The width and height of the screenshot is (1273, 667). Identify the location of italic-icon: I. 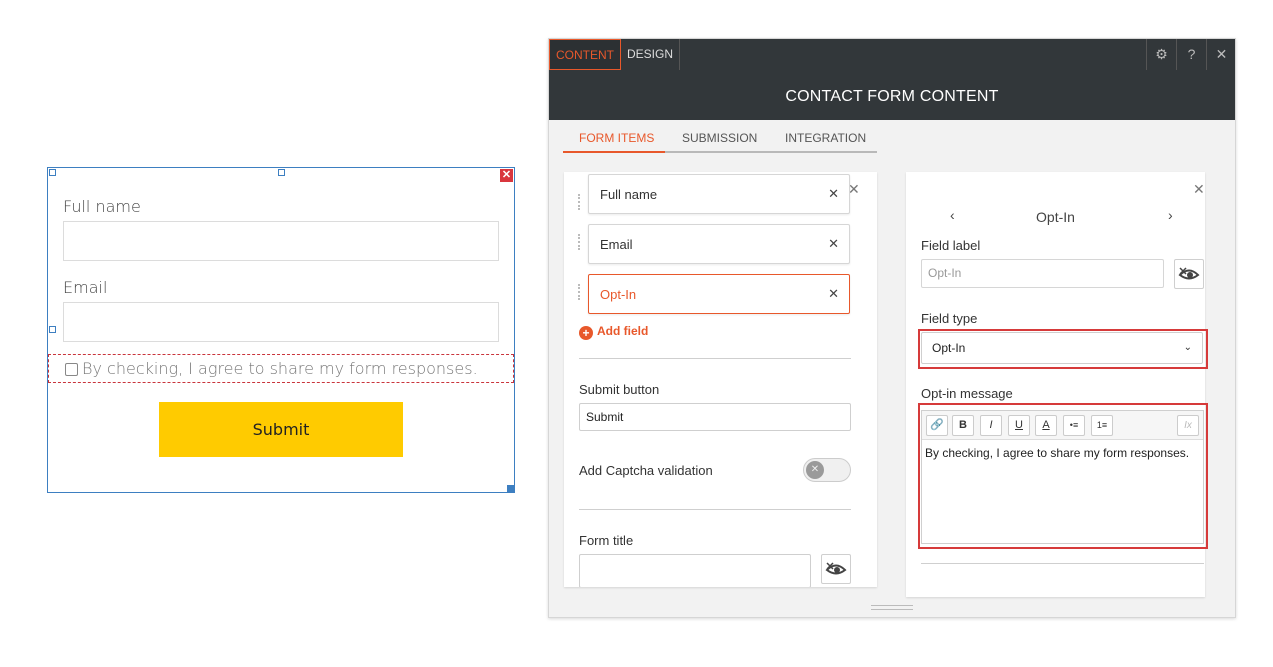
(991, 425).